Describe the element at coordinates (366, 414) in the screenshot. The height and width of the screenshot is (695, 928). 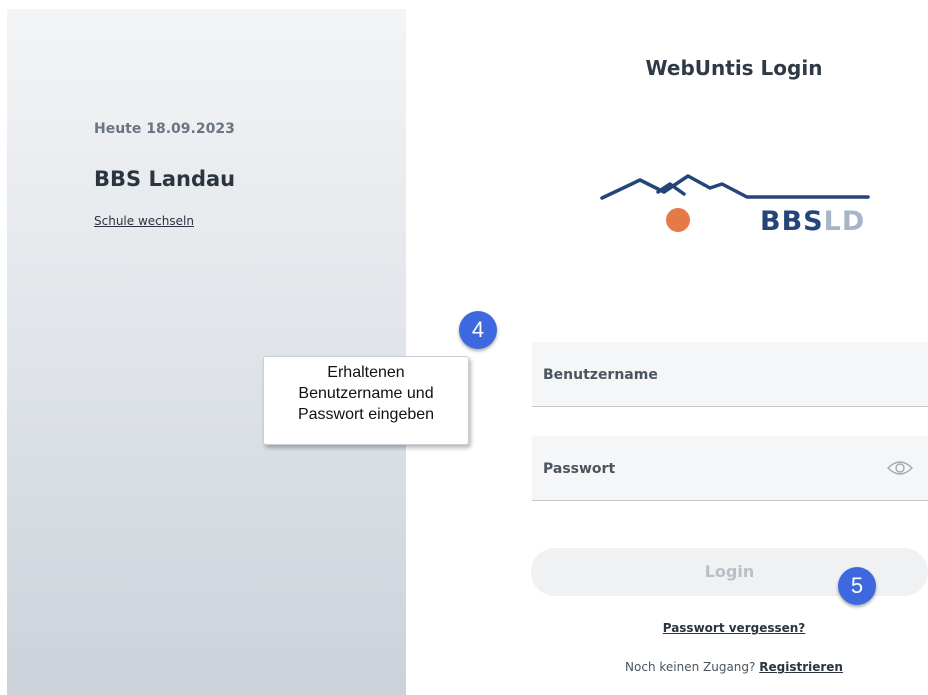
I see `callout-line: Passwort eingeben` at that location.